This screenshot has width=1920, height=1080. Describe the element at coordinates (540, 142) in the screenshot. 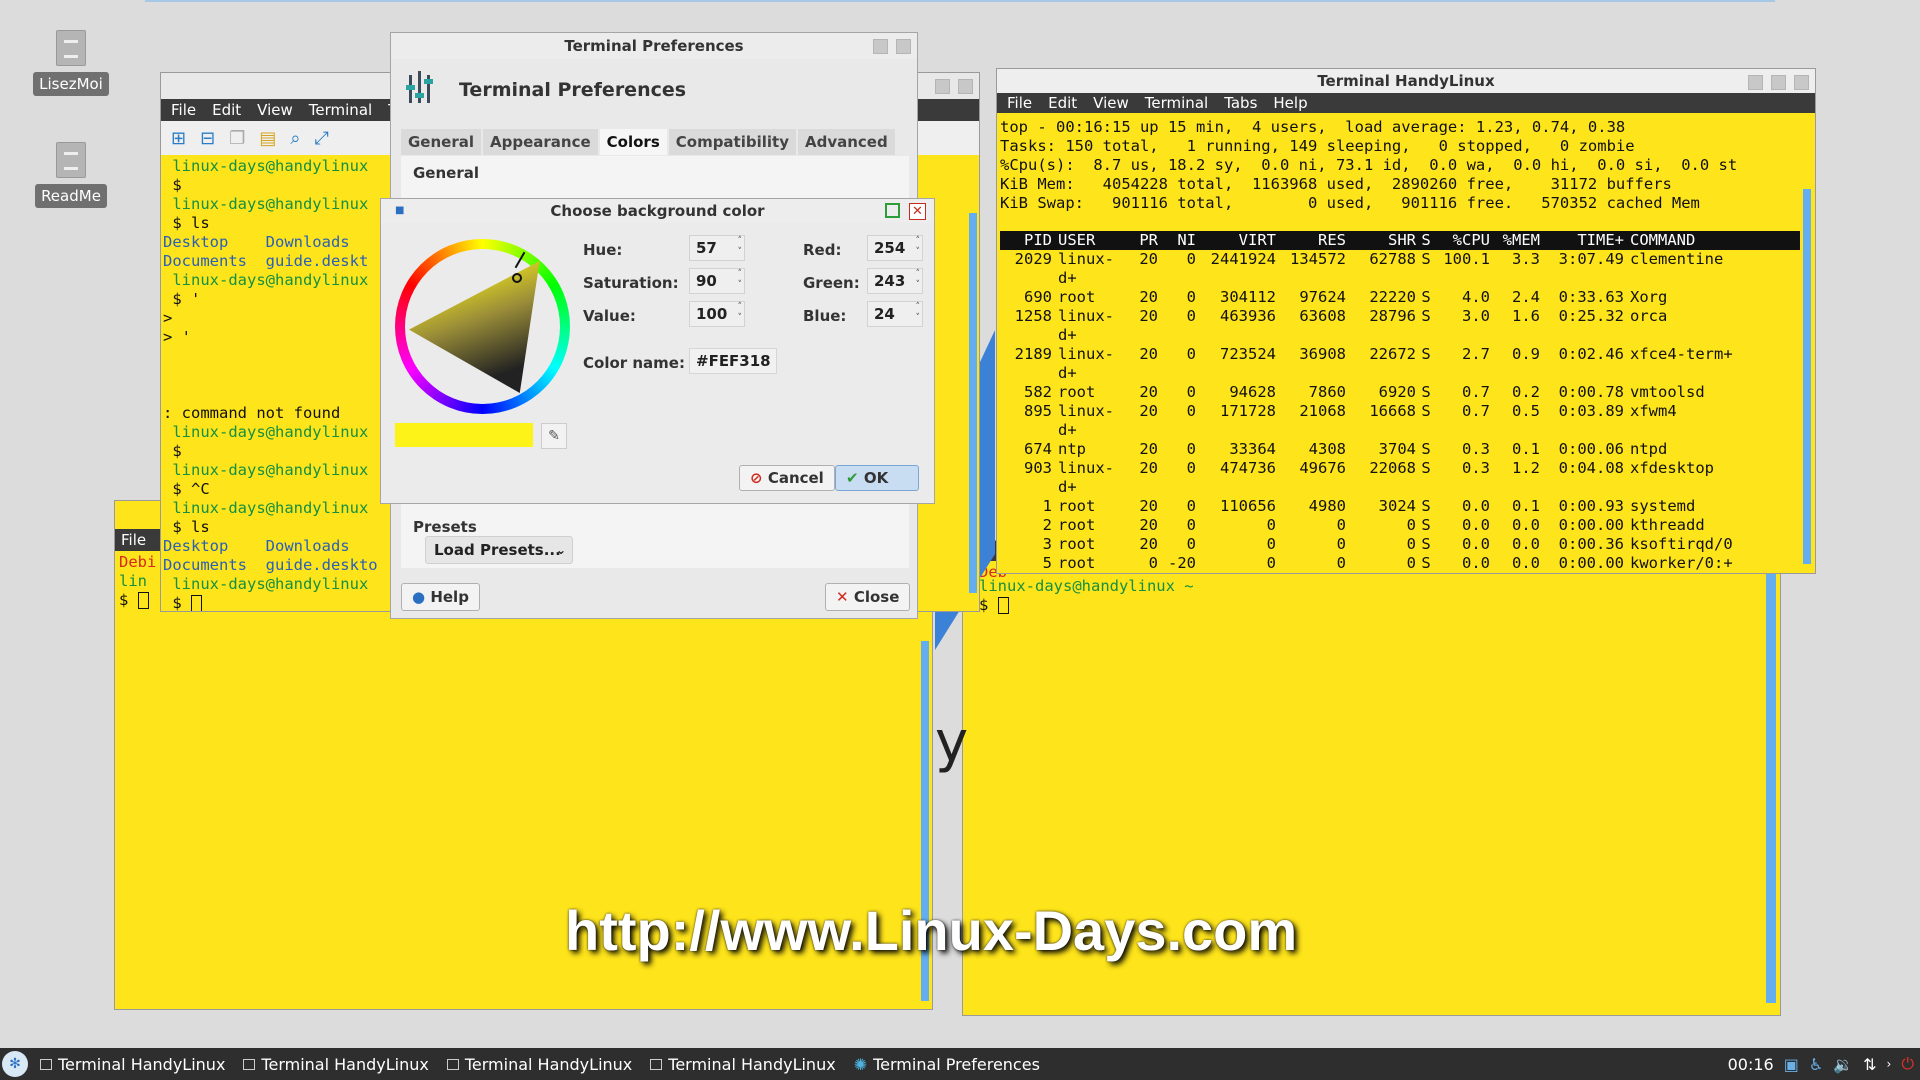

I see `tab-appearance: Appearance` at that location.